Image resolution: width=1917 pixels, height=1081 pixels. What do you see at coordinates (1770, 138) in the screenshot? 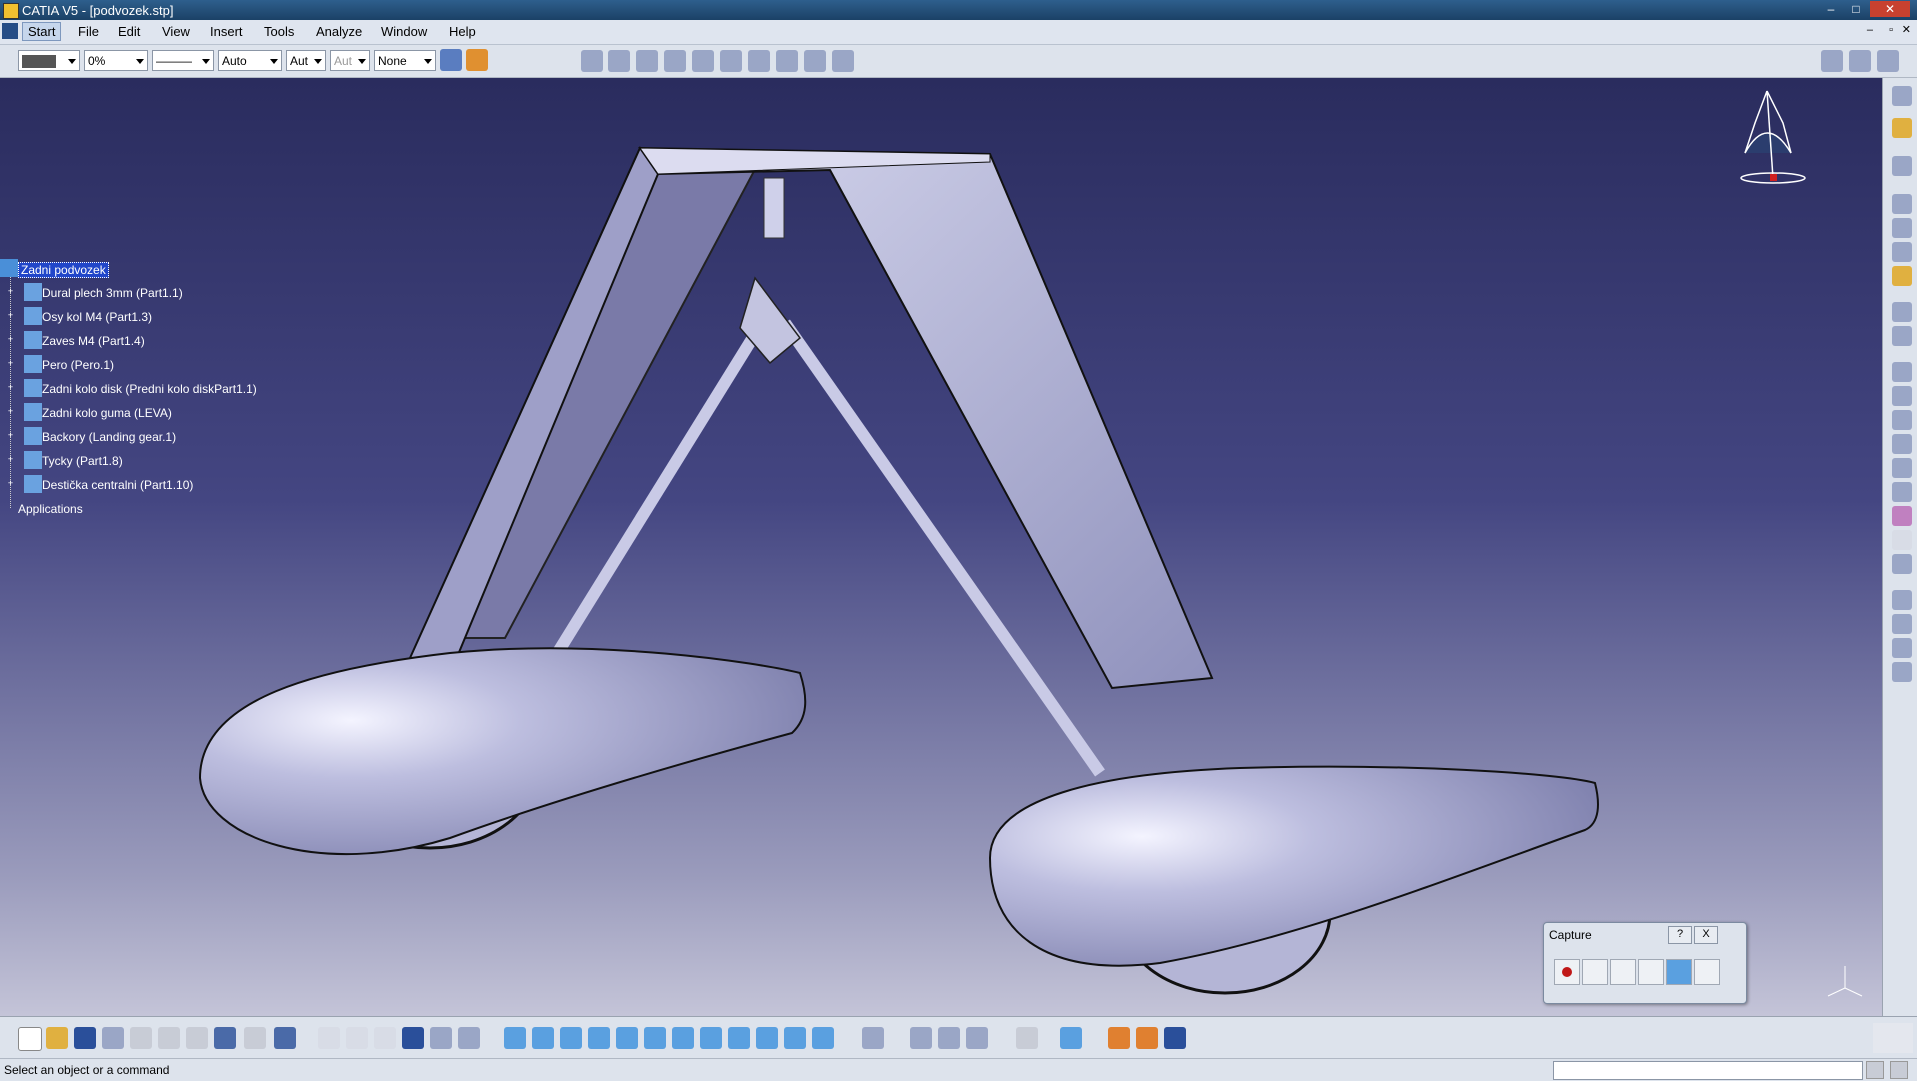
I see `compass-icon` at bounding box center [1770, 138].